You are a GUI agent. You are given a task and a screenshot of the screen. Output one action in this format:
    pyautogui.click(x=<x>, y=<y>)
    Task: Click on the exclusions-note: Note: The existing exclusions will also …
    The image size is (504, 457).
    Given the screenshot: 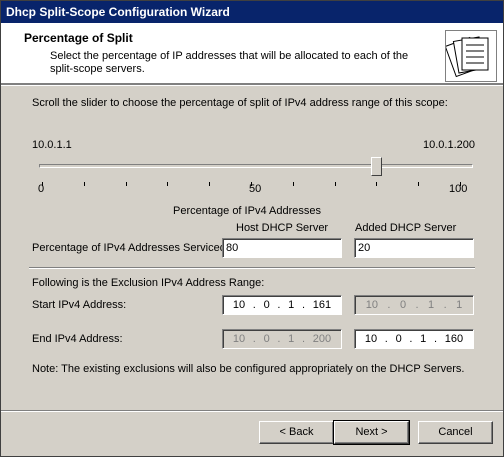 What is the action you would take?
    pyautogui.click(x=248, y=369)
    